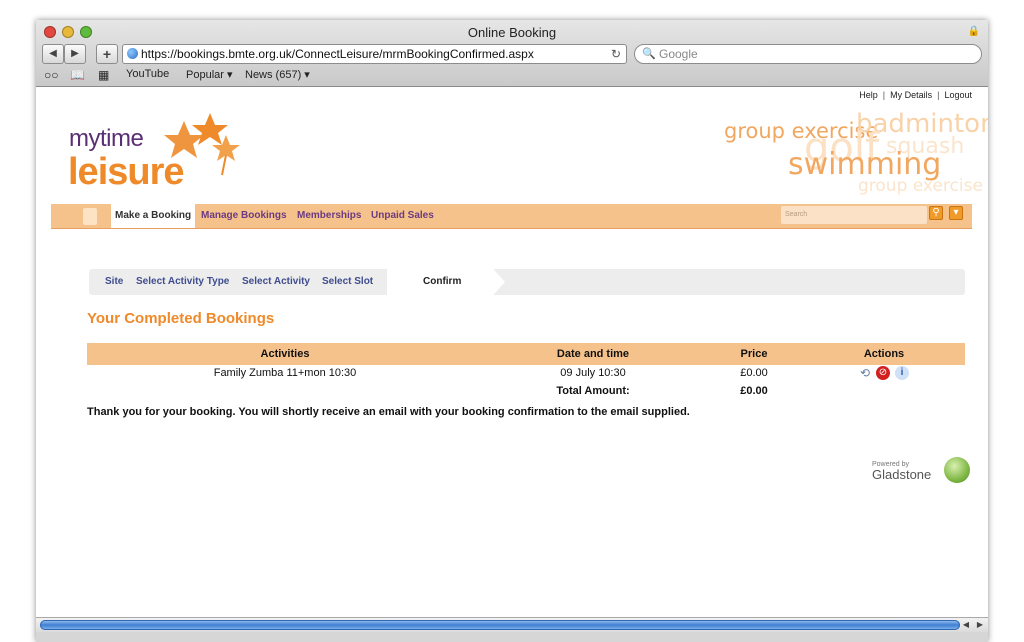 Image resolution: width=1024 pixels, height=642 pixels. Describe the element at coordinates (808, 54) in the screenshot. I see `search-field: 🔍 Google` at that location.